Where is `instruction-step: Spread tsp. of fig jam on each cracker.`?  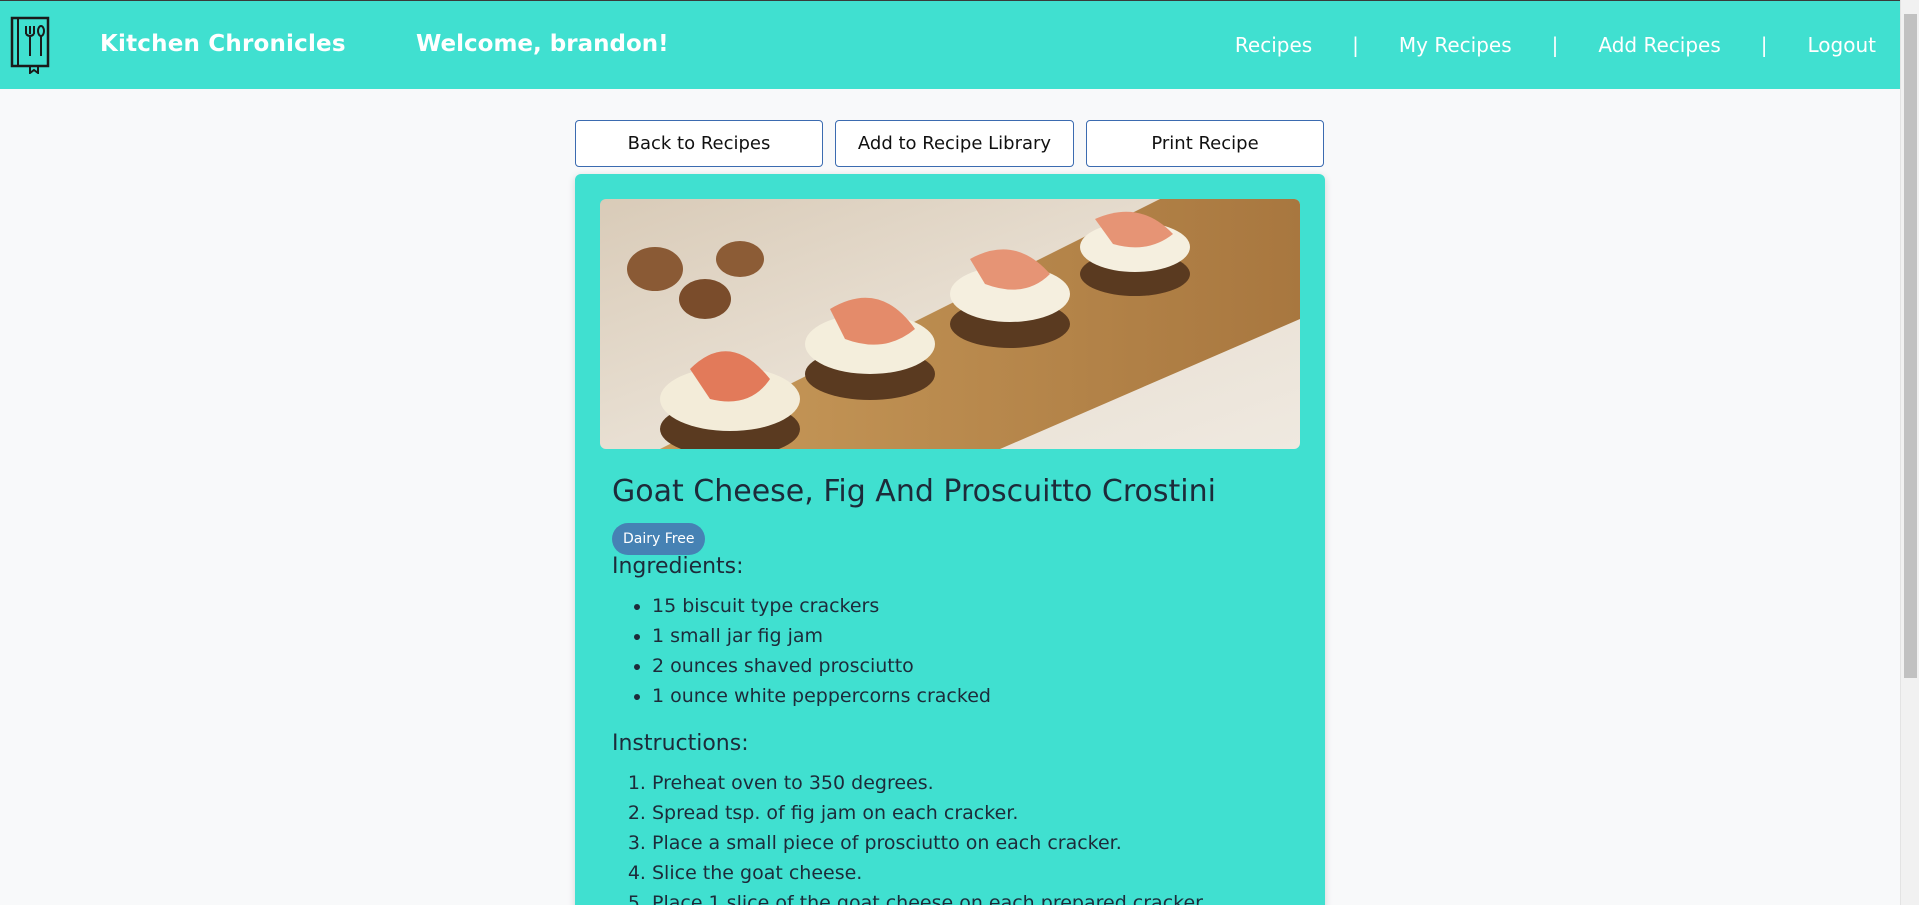
instruction-step: Spread tsp. of fig jam on each cracker. is located at coordinates (929, 813).